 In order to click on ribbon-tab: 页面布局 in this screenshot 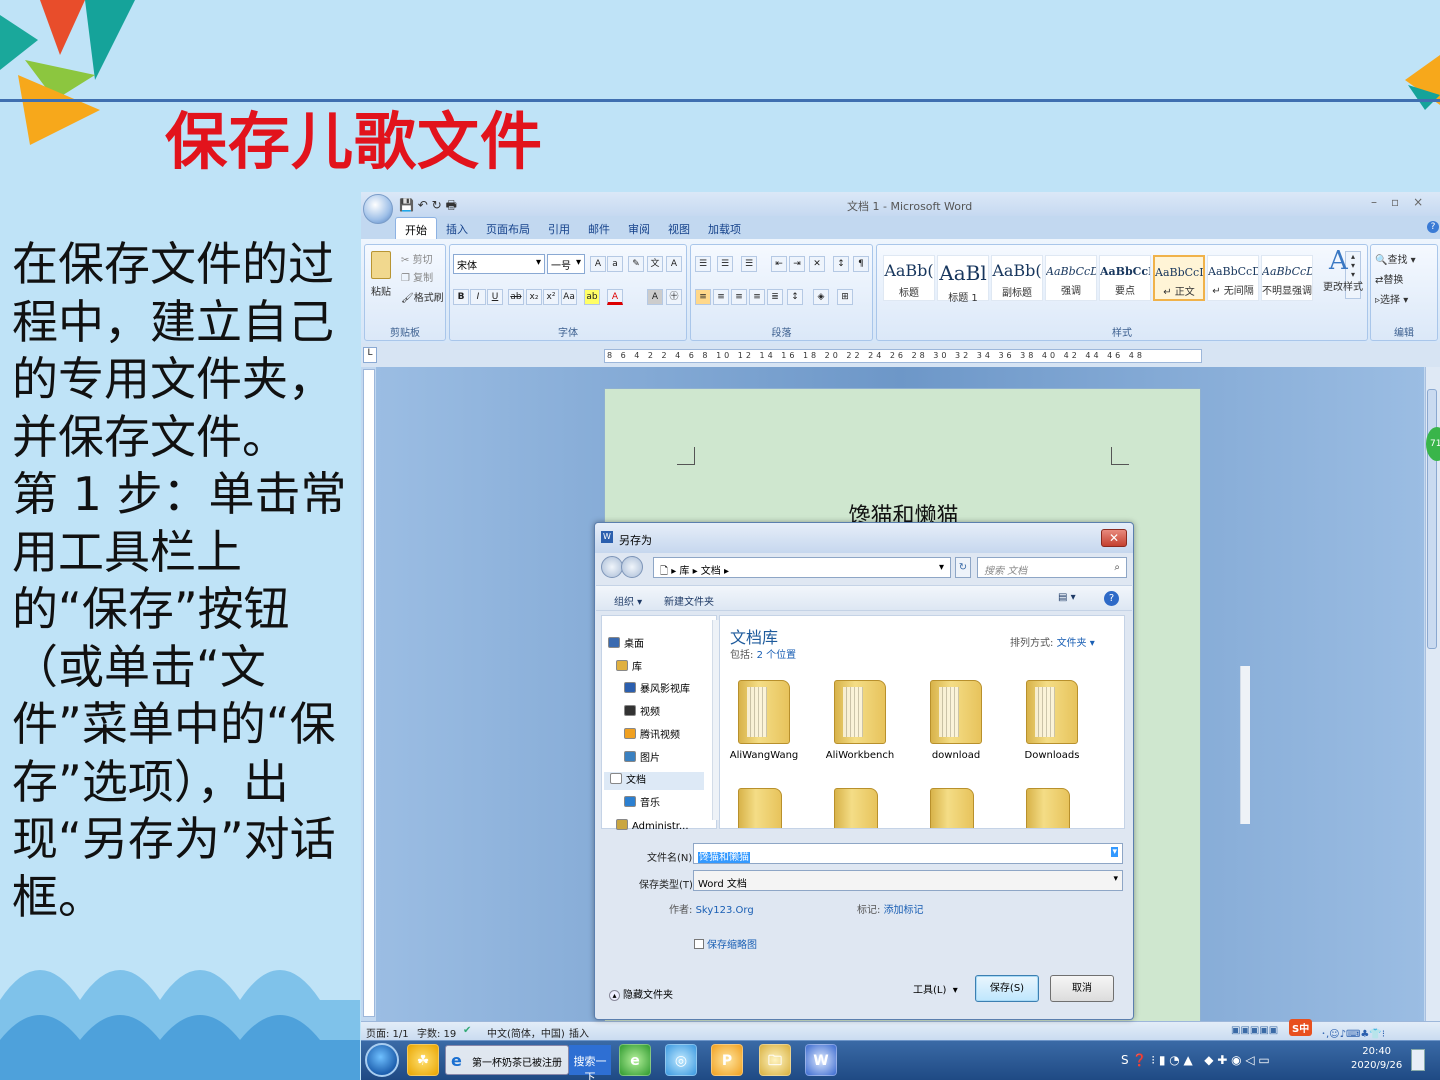, I will do `click(508, 228)`.